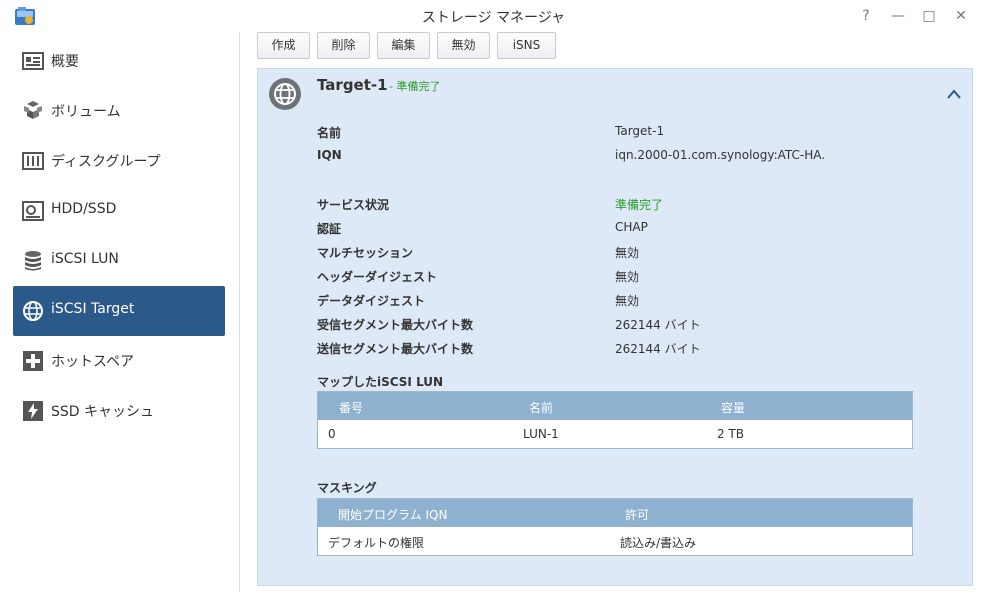 This screenshot has height=592, width=987. What do you see at coordinates (658, 325) in the screenshot?
I see `prop-value-max-recv-segment: 262144 バイト` at bounding box center [658, 325].